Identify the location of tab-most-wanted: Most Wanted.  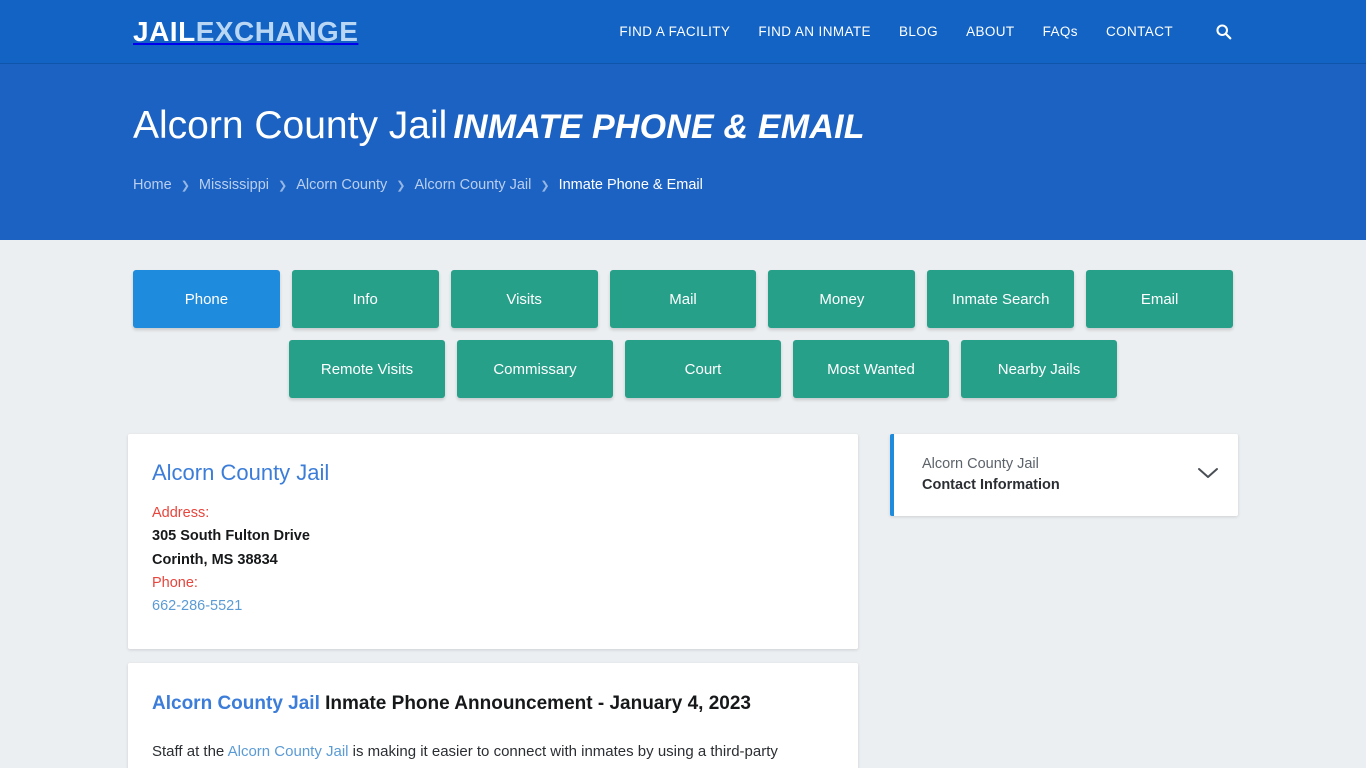
(871, 369).